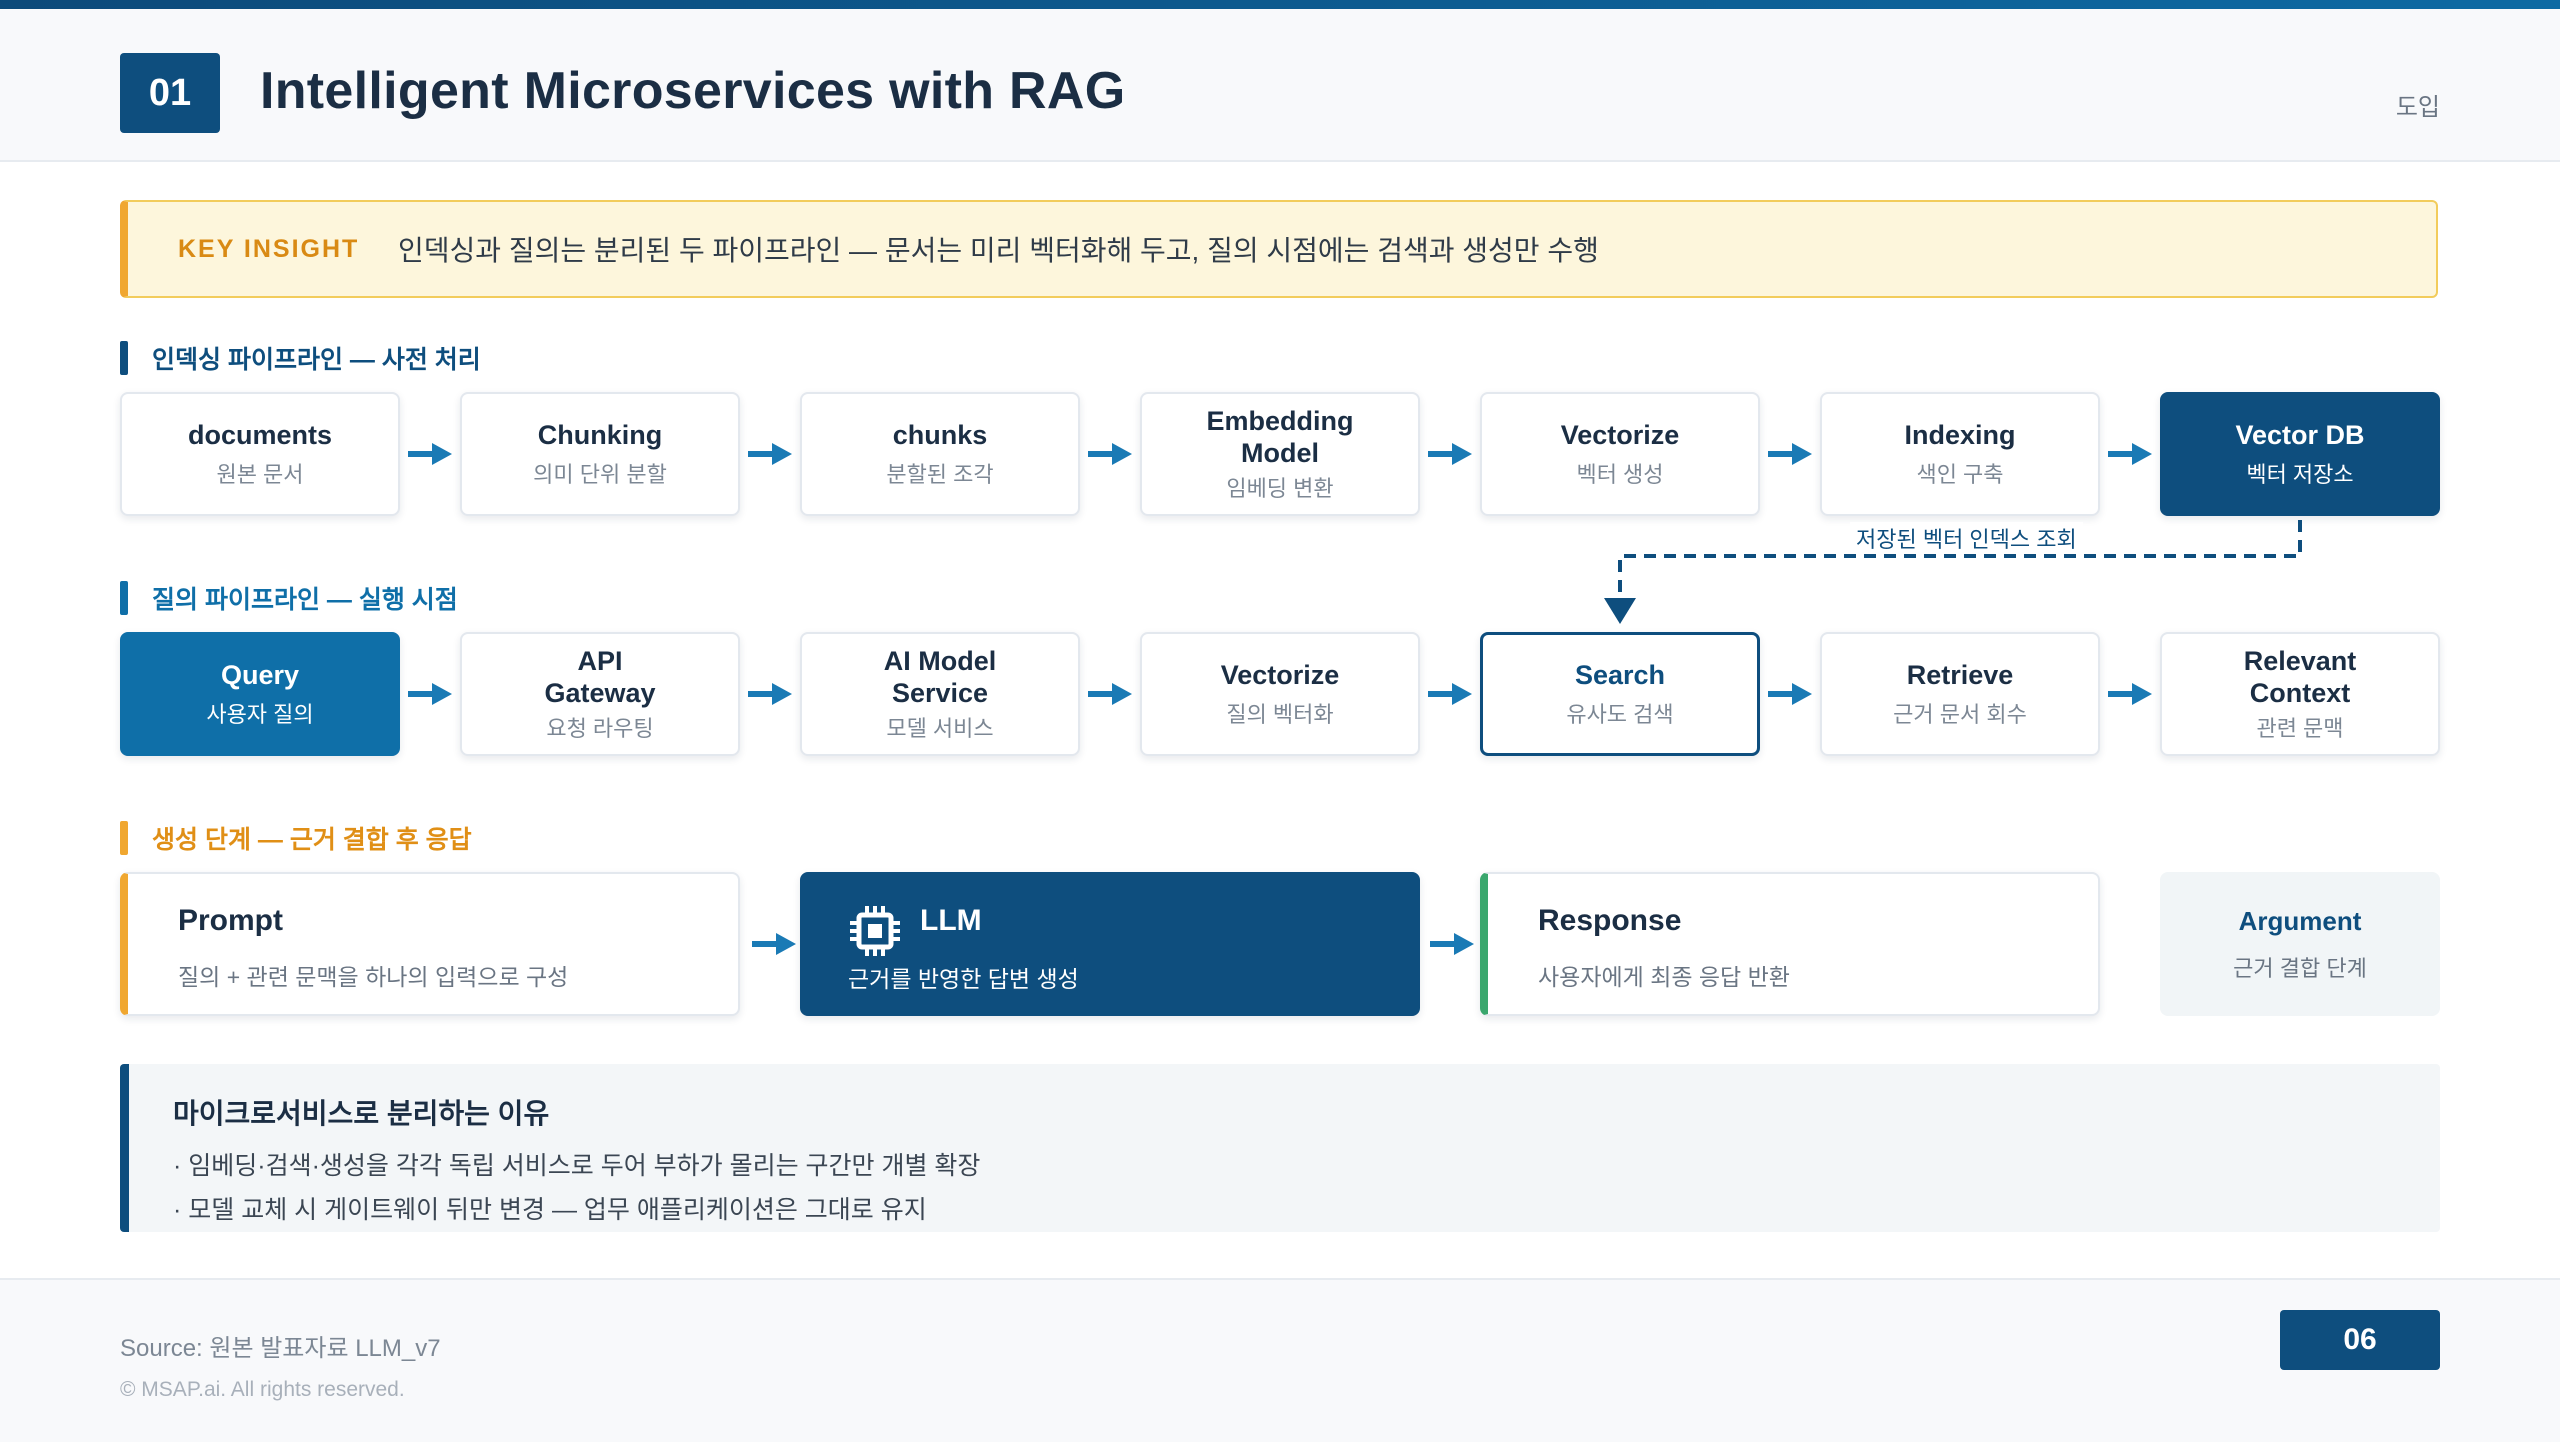 The image size is (2560, 1442). Describe the element at coordinates (260, 675) in the screenshot. I see `node-title: Query` at that location.